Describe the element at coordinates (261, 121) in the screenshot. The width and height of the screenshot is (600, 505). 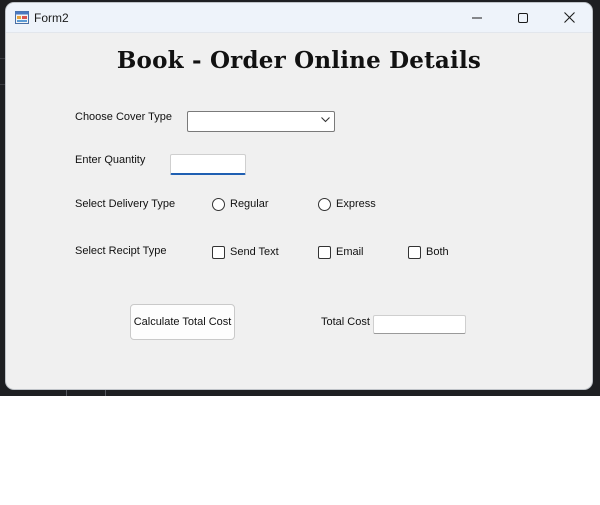
I see `cover-type-dropdown` at that location.